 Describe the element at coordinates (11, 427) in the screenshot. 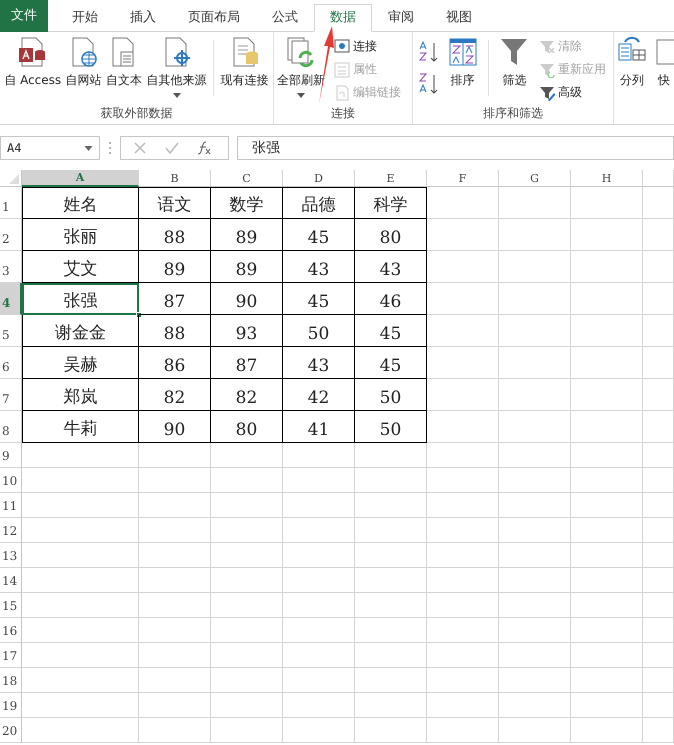

I see `row-header: 8` at that location.